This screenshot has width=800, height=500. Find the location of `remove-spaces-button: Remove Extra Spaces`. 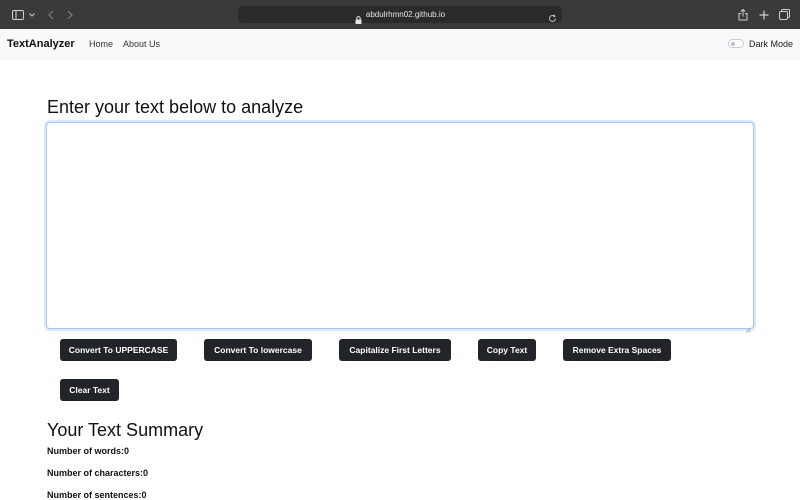

remove-spaces-button: Remove Extra Spaces is located at coordinates (617, 350).